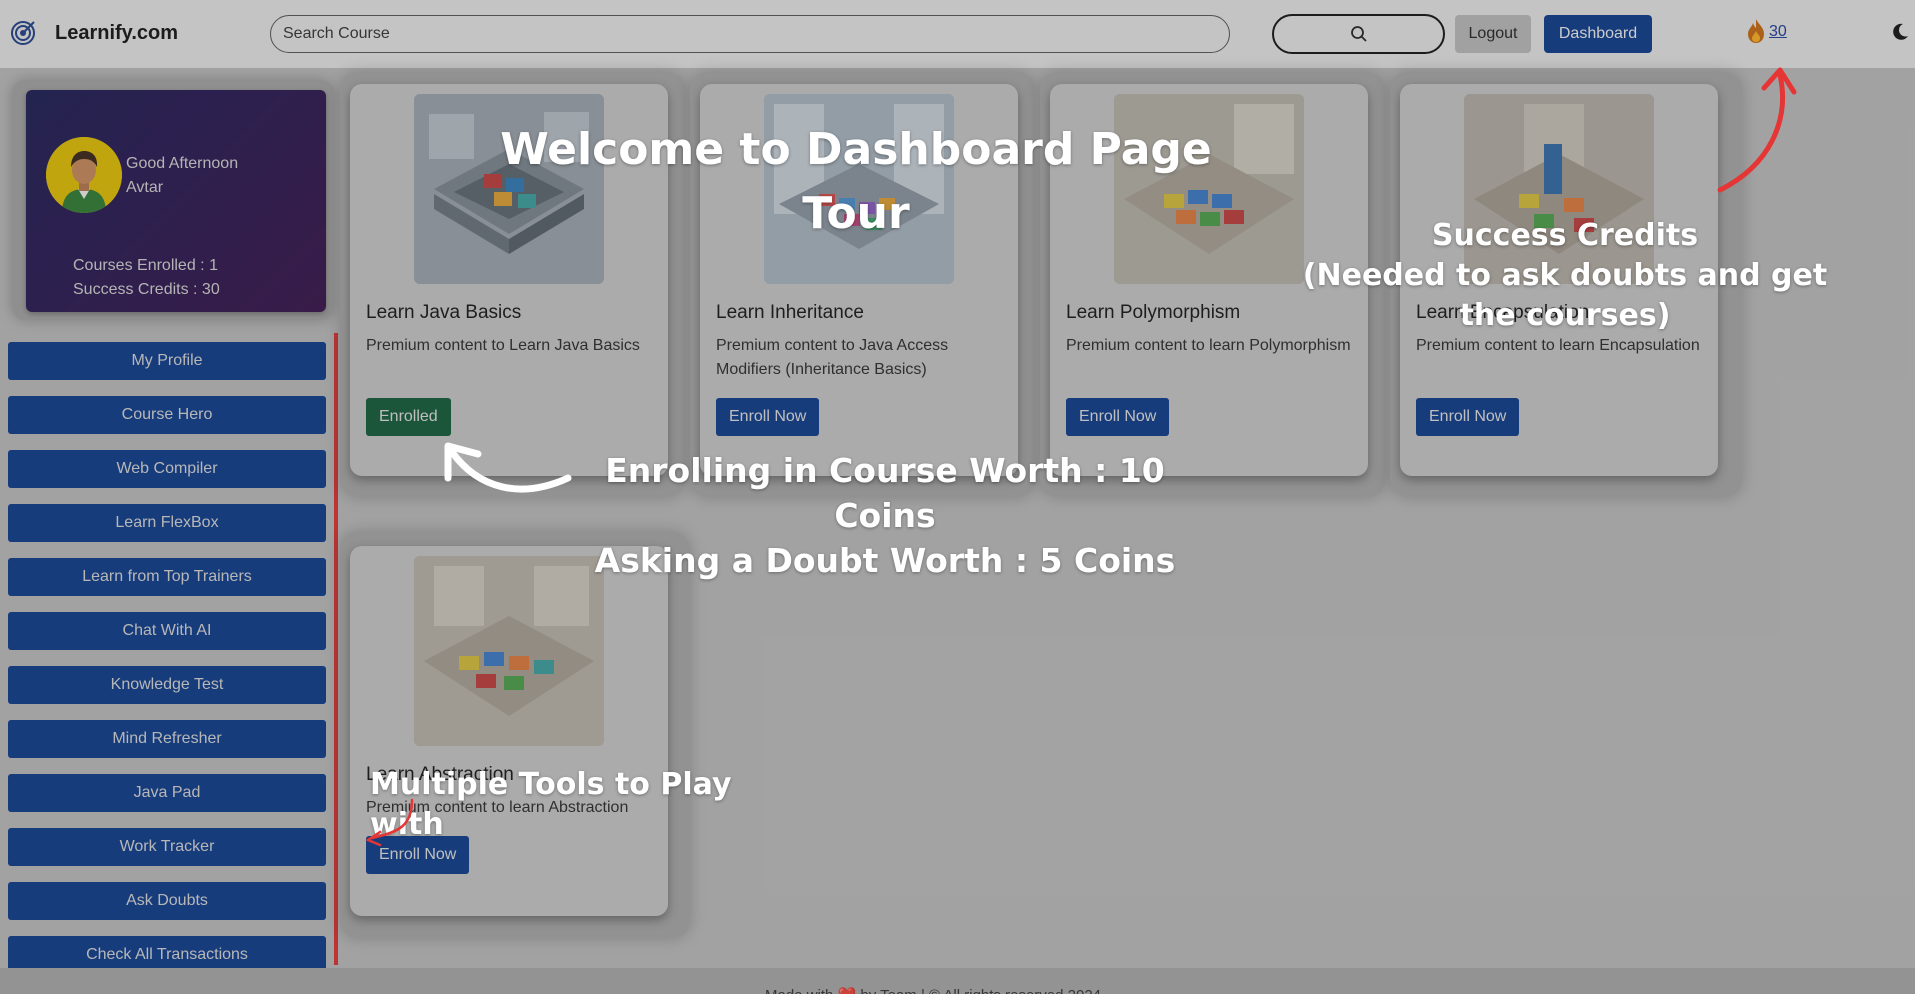 Image resolution: width=1915 pixels, height=994 pixels. What do you see at coordinates (444, 312) in the screenshot?
I see `course-title: Learn Java Basics` at bounding box center [444, 312].